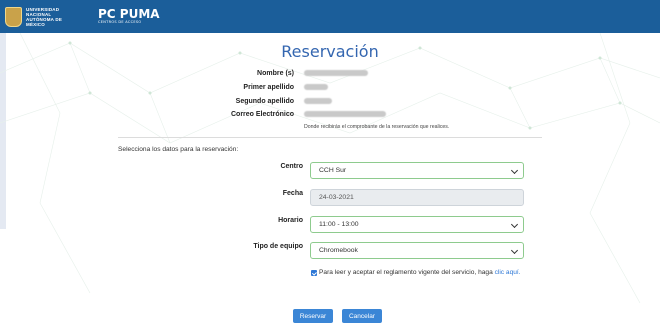 This screenshot has width=660, height=323. I want to click on centro-select: CCH Sur, so click(417, 170).